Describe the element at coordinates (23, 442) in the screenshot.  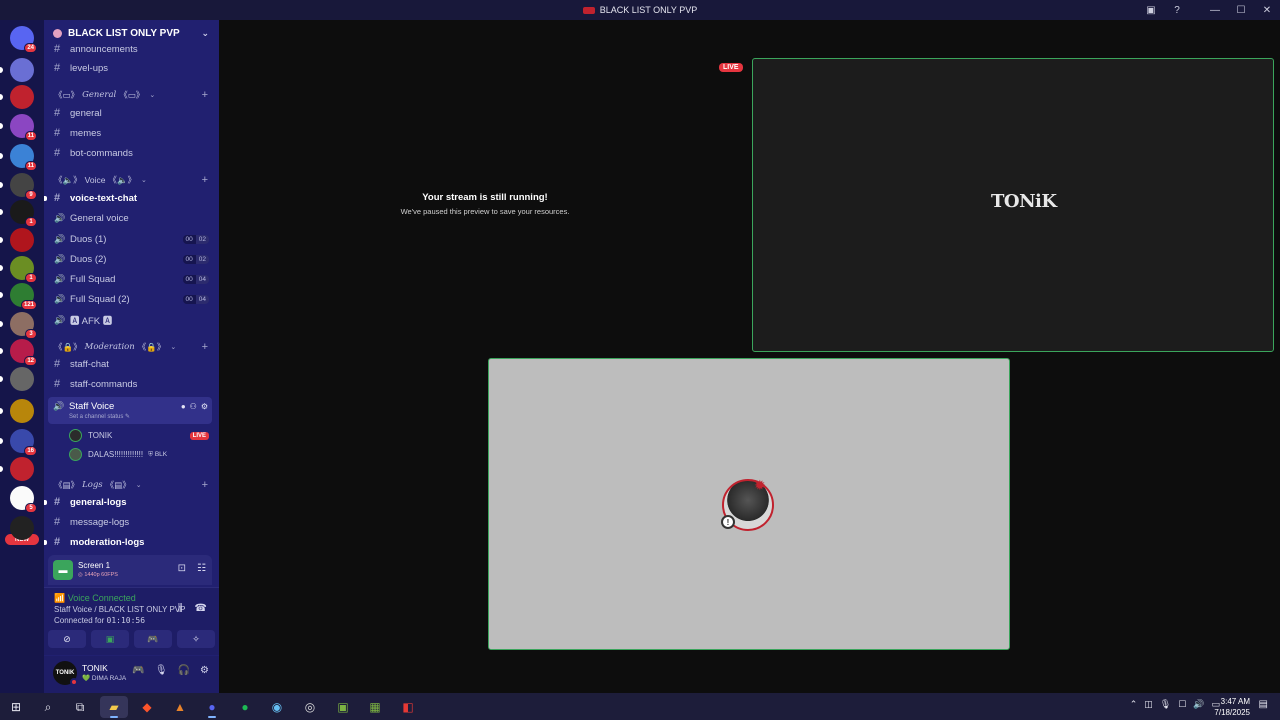
I see `server-icon: 16` at that location.